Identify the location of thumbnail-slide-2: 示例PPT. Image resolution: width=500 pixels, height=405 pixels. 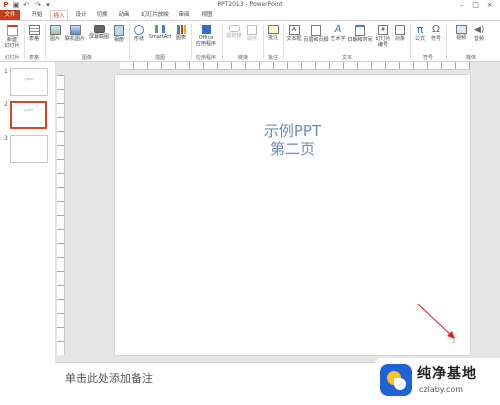
(28, 115).